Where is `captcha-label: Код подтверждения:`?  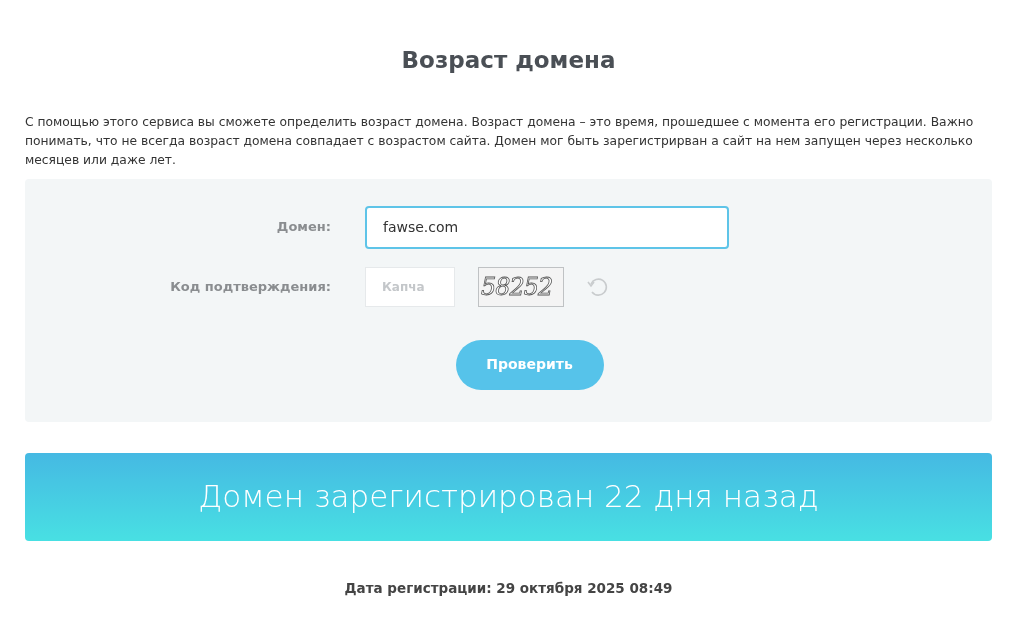
captcha-label: Код подтверждения: is located at coordinates (250, 286).